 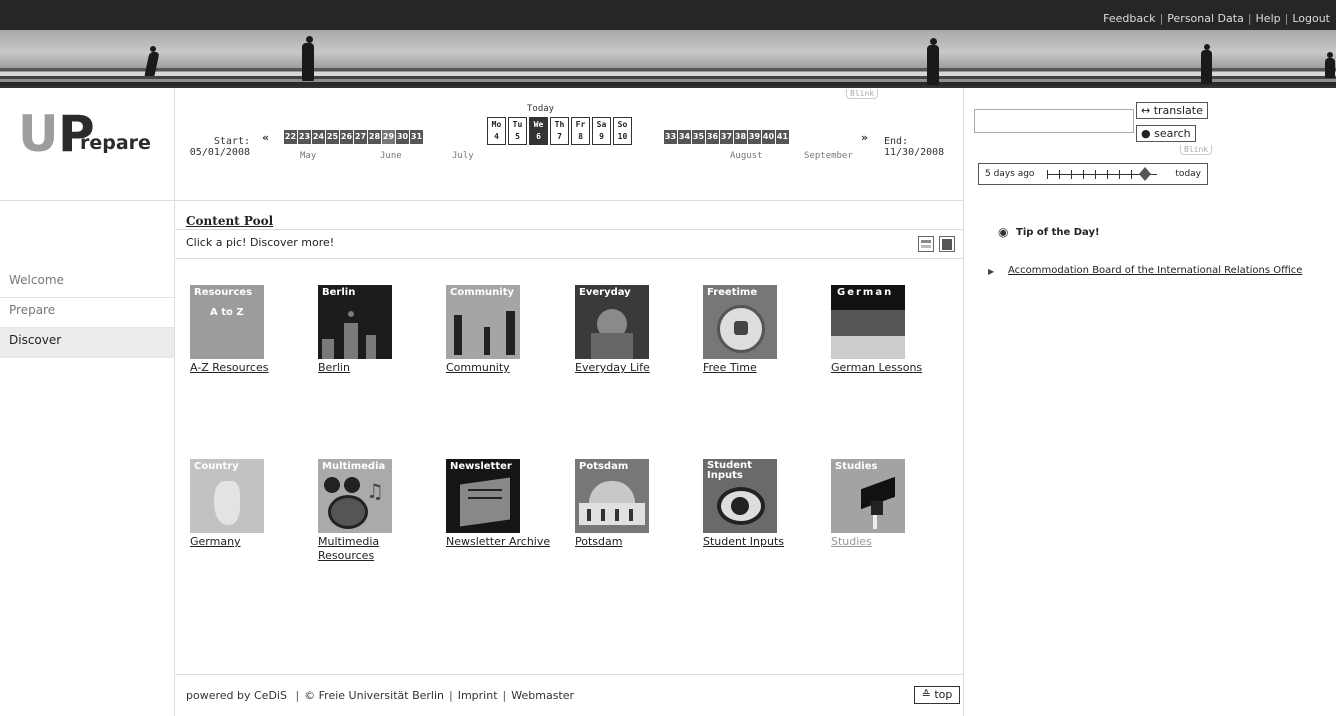 What do you see at coordinates (740, 137) in the screenshot?
I see `week-number-cell: 38` at bounding box center [740, 137].